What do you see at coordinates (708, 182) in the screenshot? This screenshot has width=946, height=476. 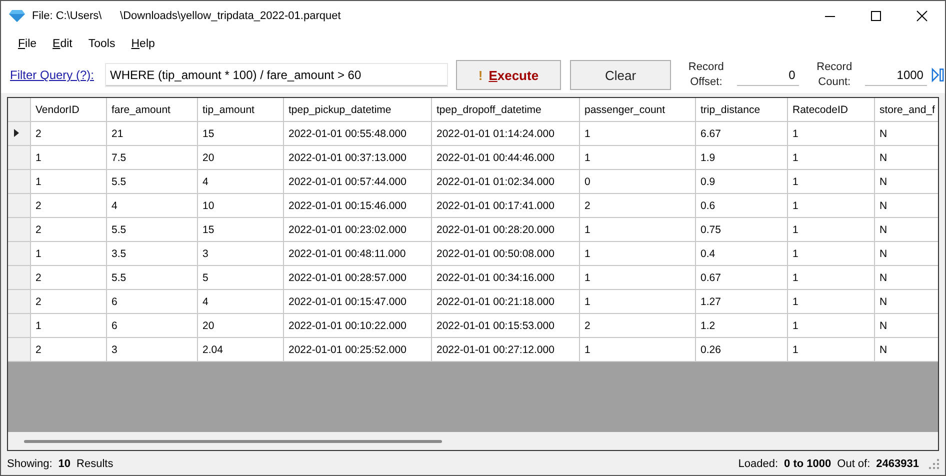 I see `table-cell: 0.9` at bounding box center [708, 182].